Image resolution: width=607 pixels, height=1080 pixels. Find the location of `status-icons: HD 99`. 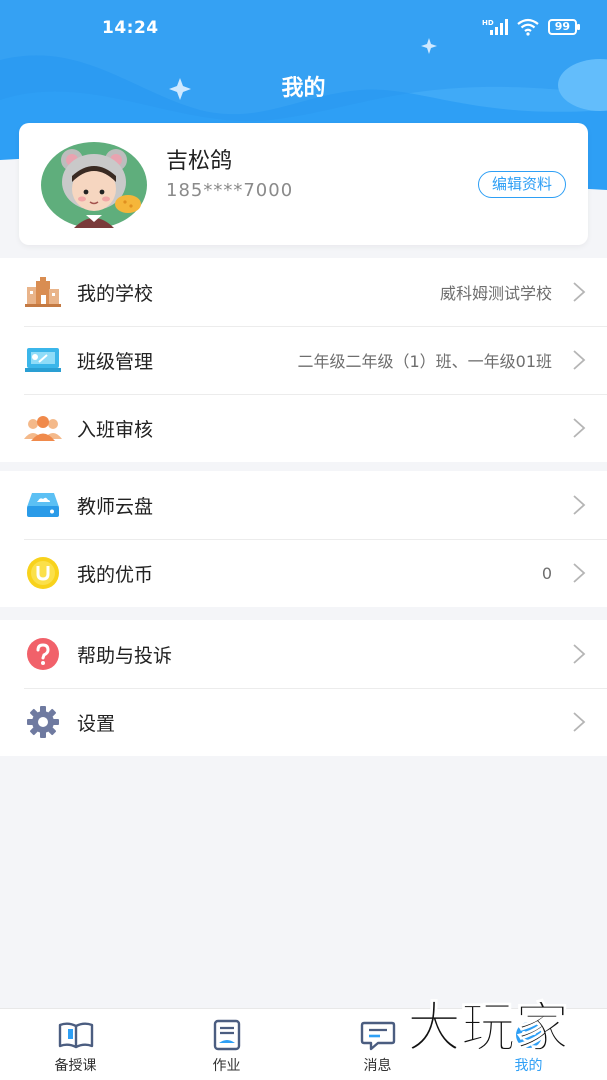

status-icons: HD 99 is located at coordinates (531, 27).